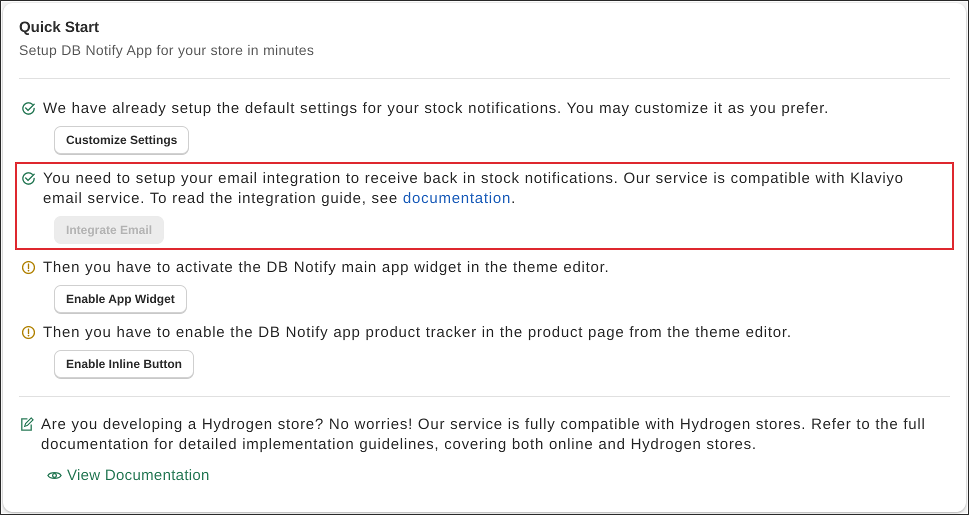 The image size is (969, 515). Describe the element at coordinates (26, 424) in the screenshot. I see `edit-icon` at that location.